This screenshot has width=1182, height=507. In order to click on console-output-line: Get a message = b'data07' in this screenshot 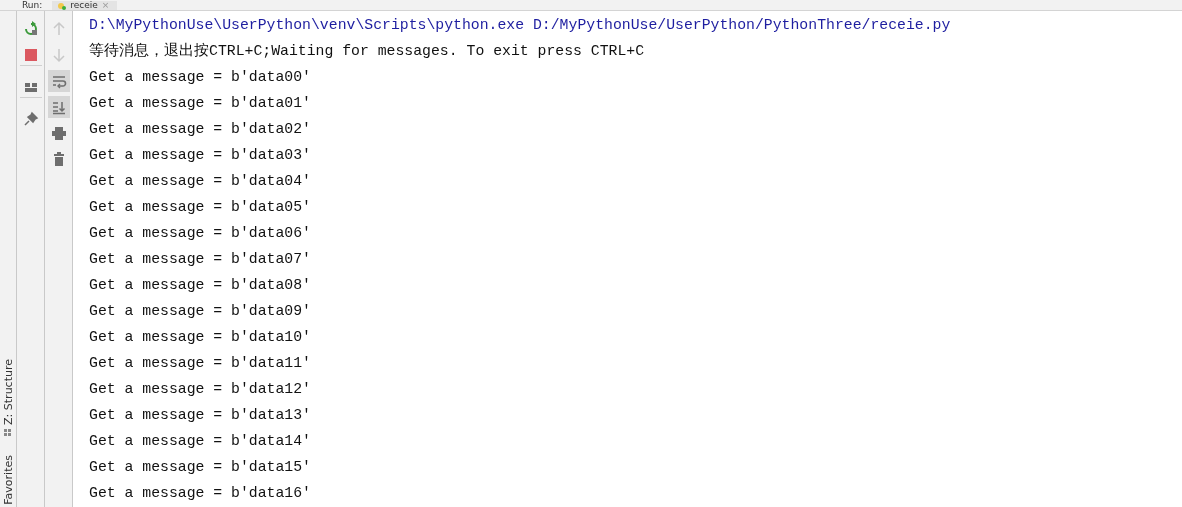, I will do `click(200, 259)`.